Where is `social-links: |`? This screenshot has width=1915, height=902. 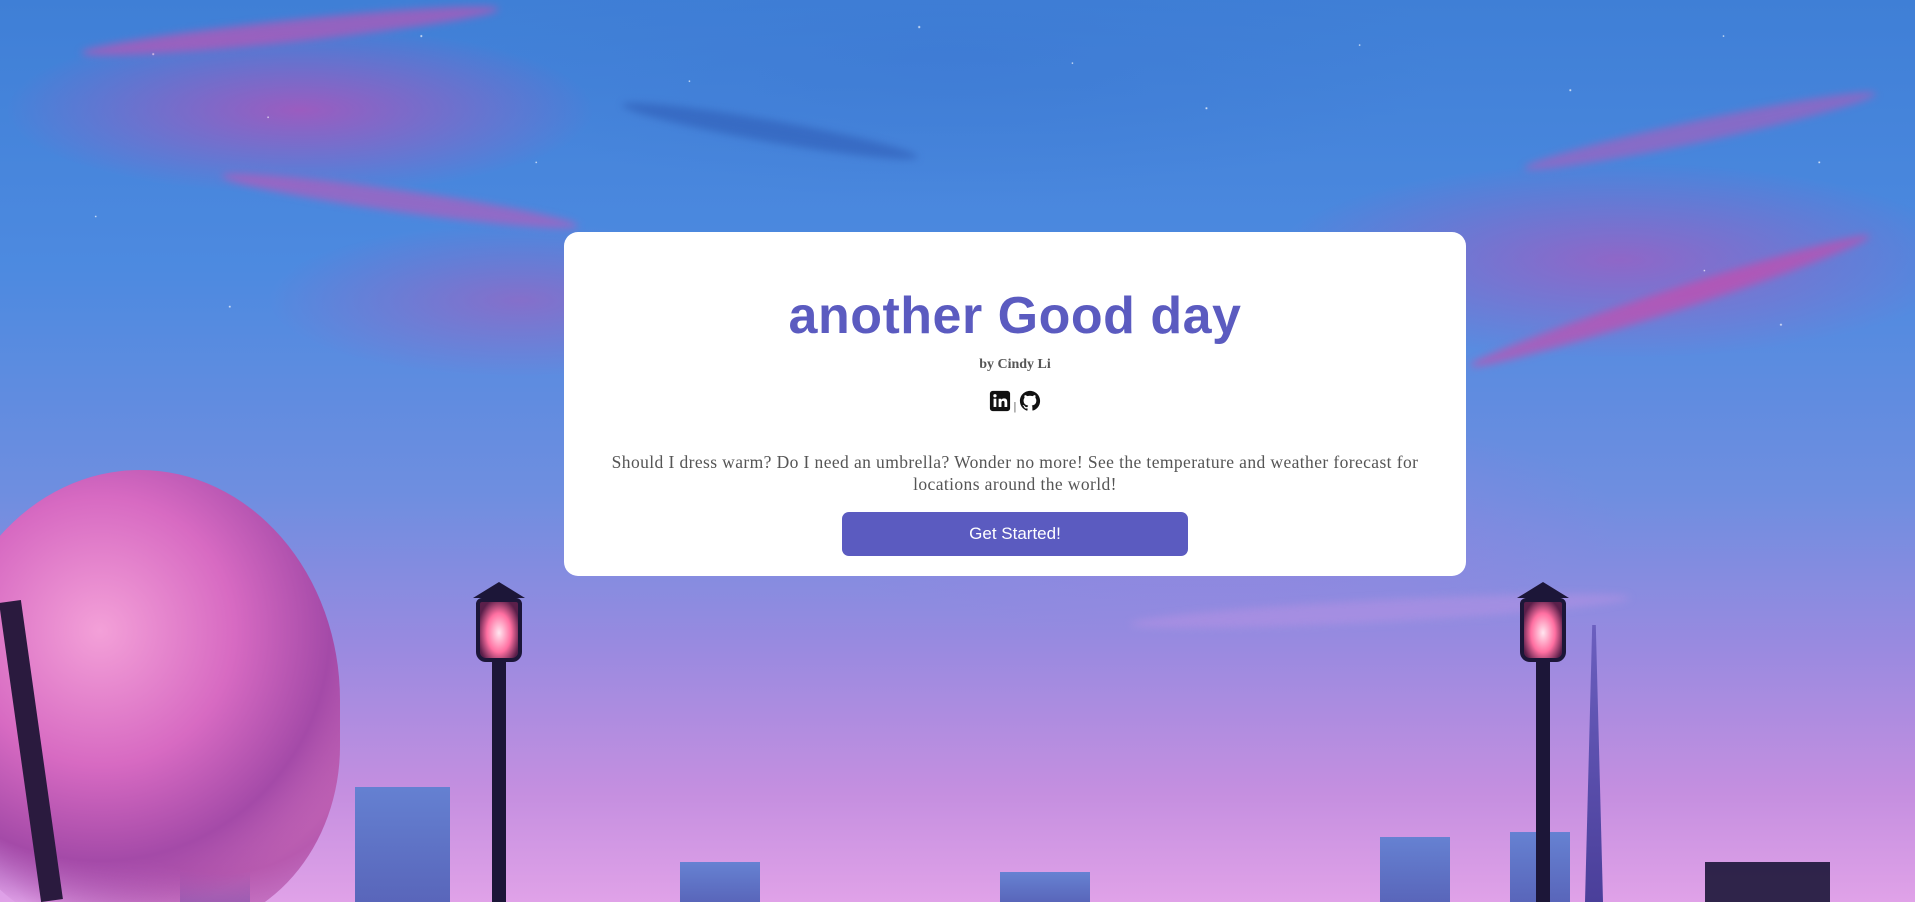
social-links: | is located at coordinates (1015, 401).